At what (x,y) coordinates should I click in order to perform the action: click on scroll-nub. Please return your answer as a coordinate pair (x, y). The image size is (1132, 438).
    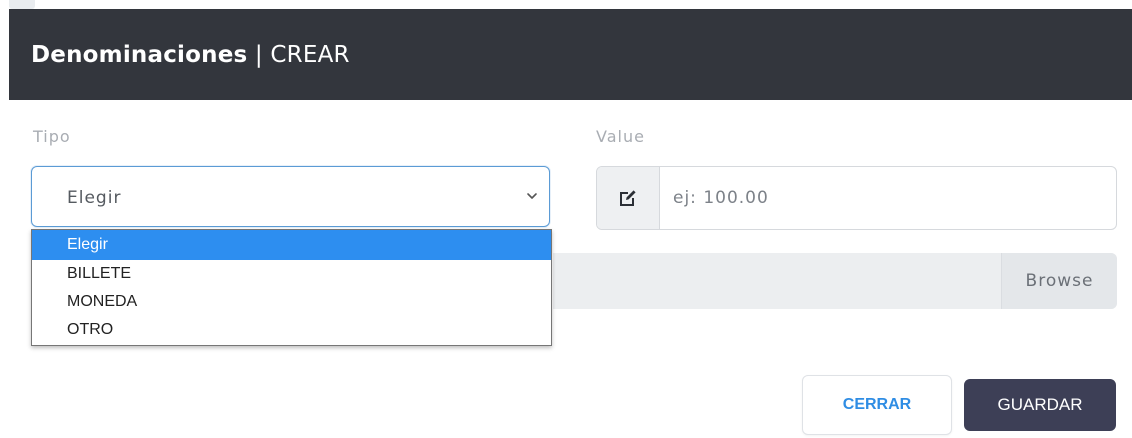
    Looking at the image, I should click on (22, 4).